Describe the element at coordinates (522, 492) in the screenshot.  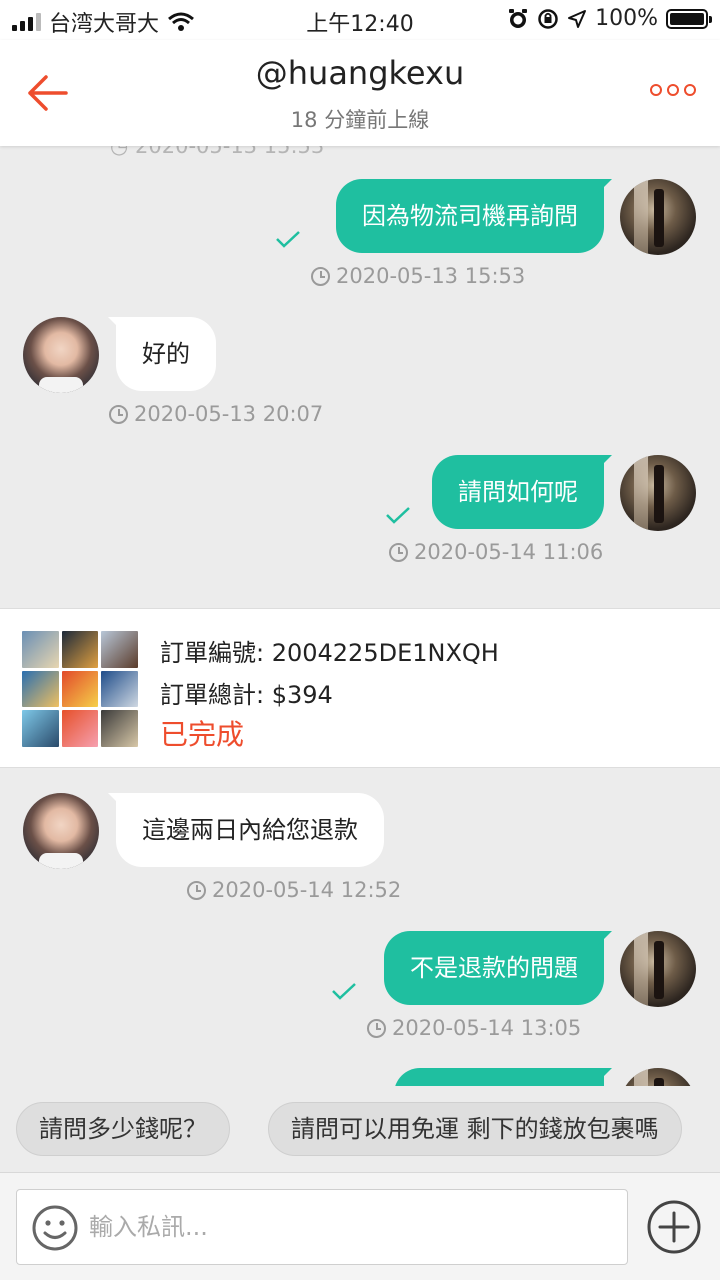
I see `outgoing-message-bubble: 請問如何呢` at that location.